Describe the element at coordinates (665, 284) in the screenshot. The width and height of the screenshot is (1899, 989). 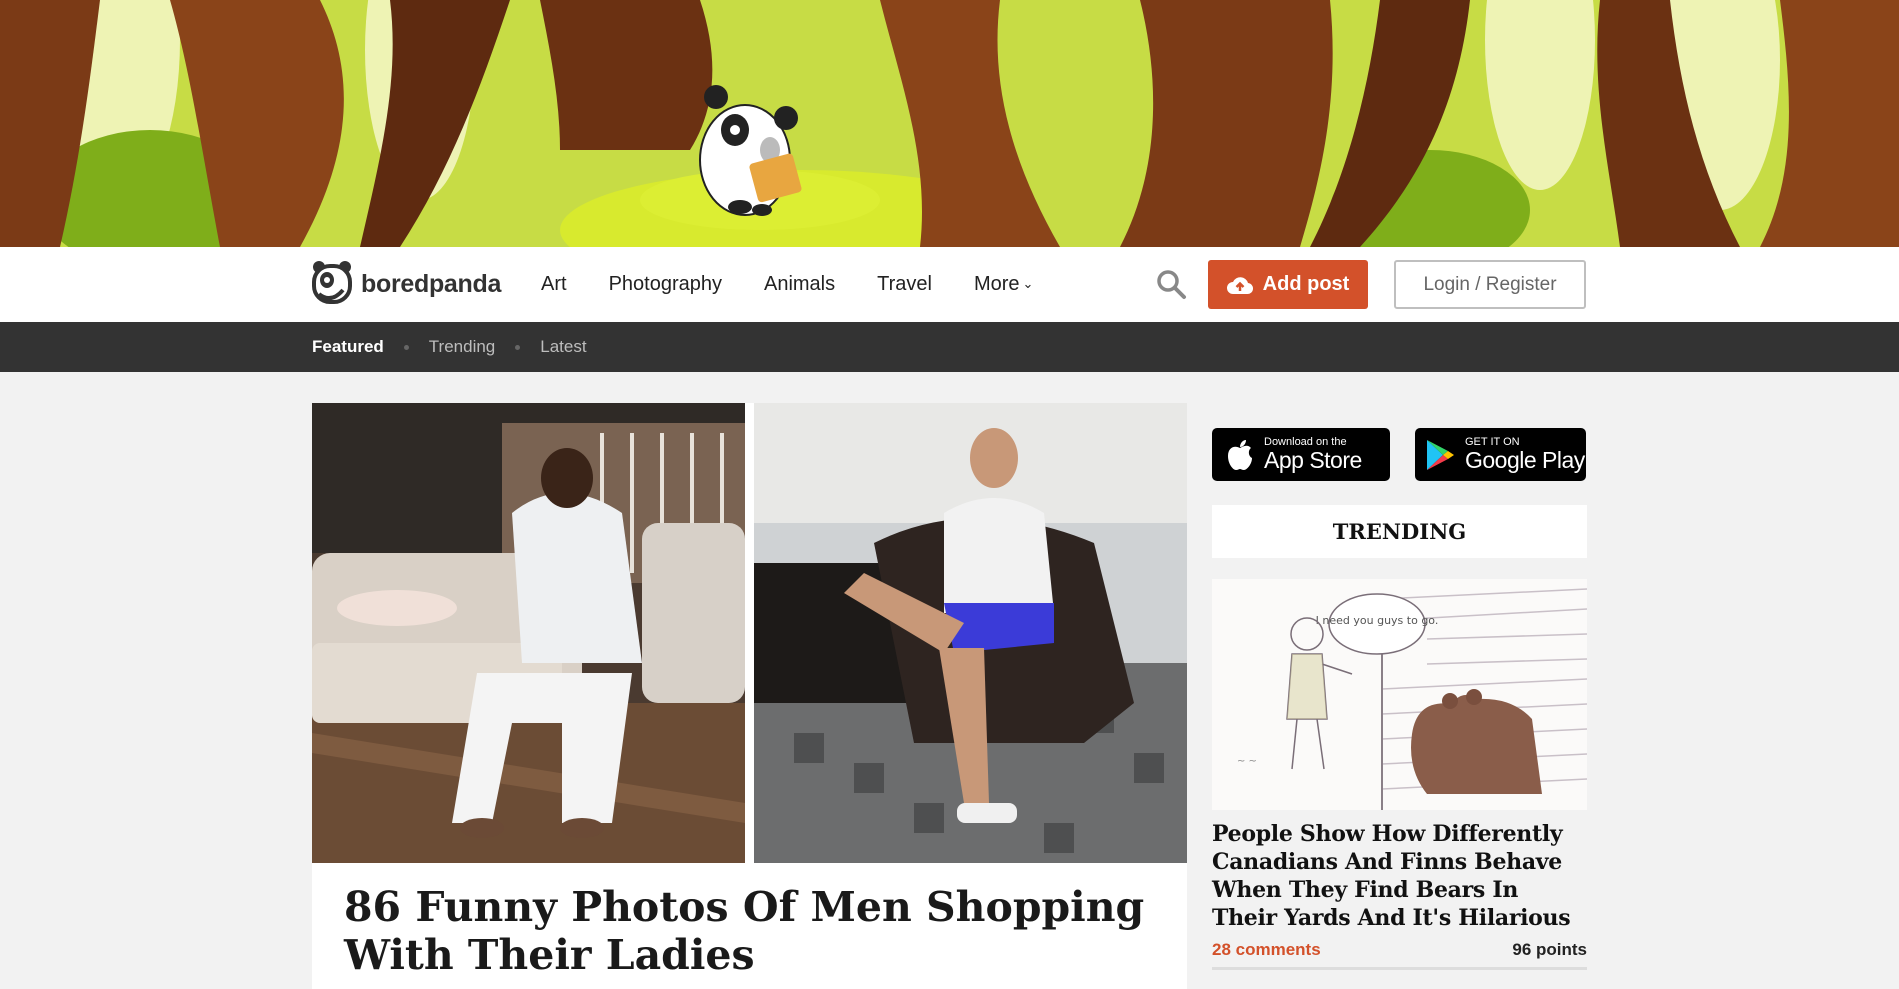
I see `nav-item-photography: Photography` at that location.